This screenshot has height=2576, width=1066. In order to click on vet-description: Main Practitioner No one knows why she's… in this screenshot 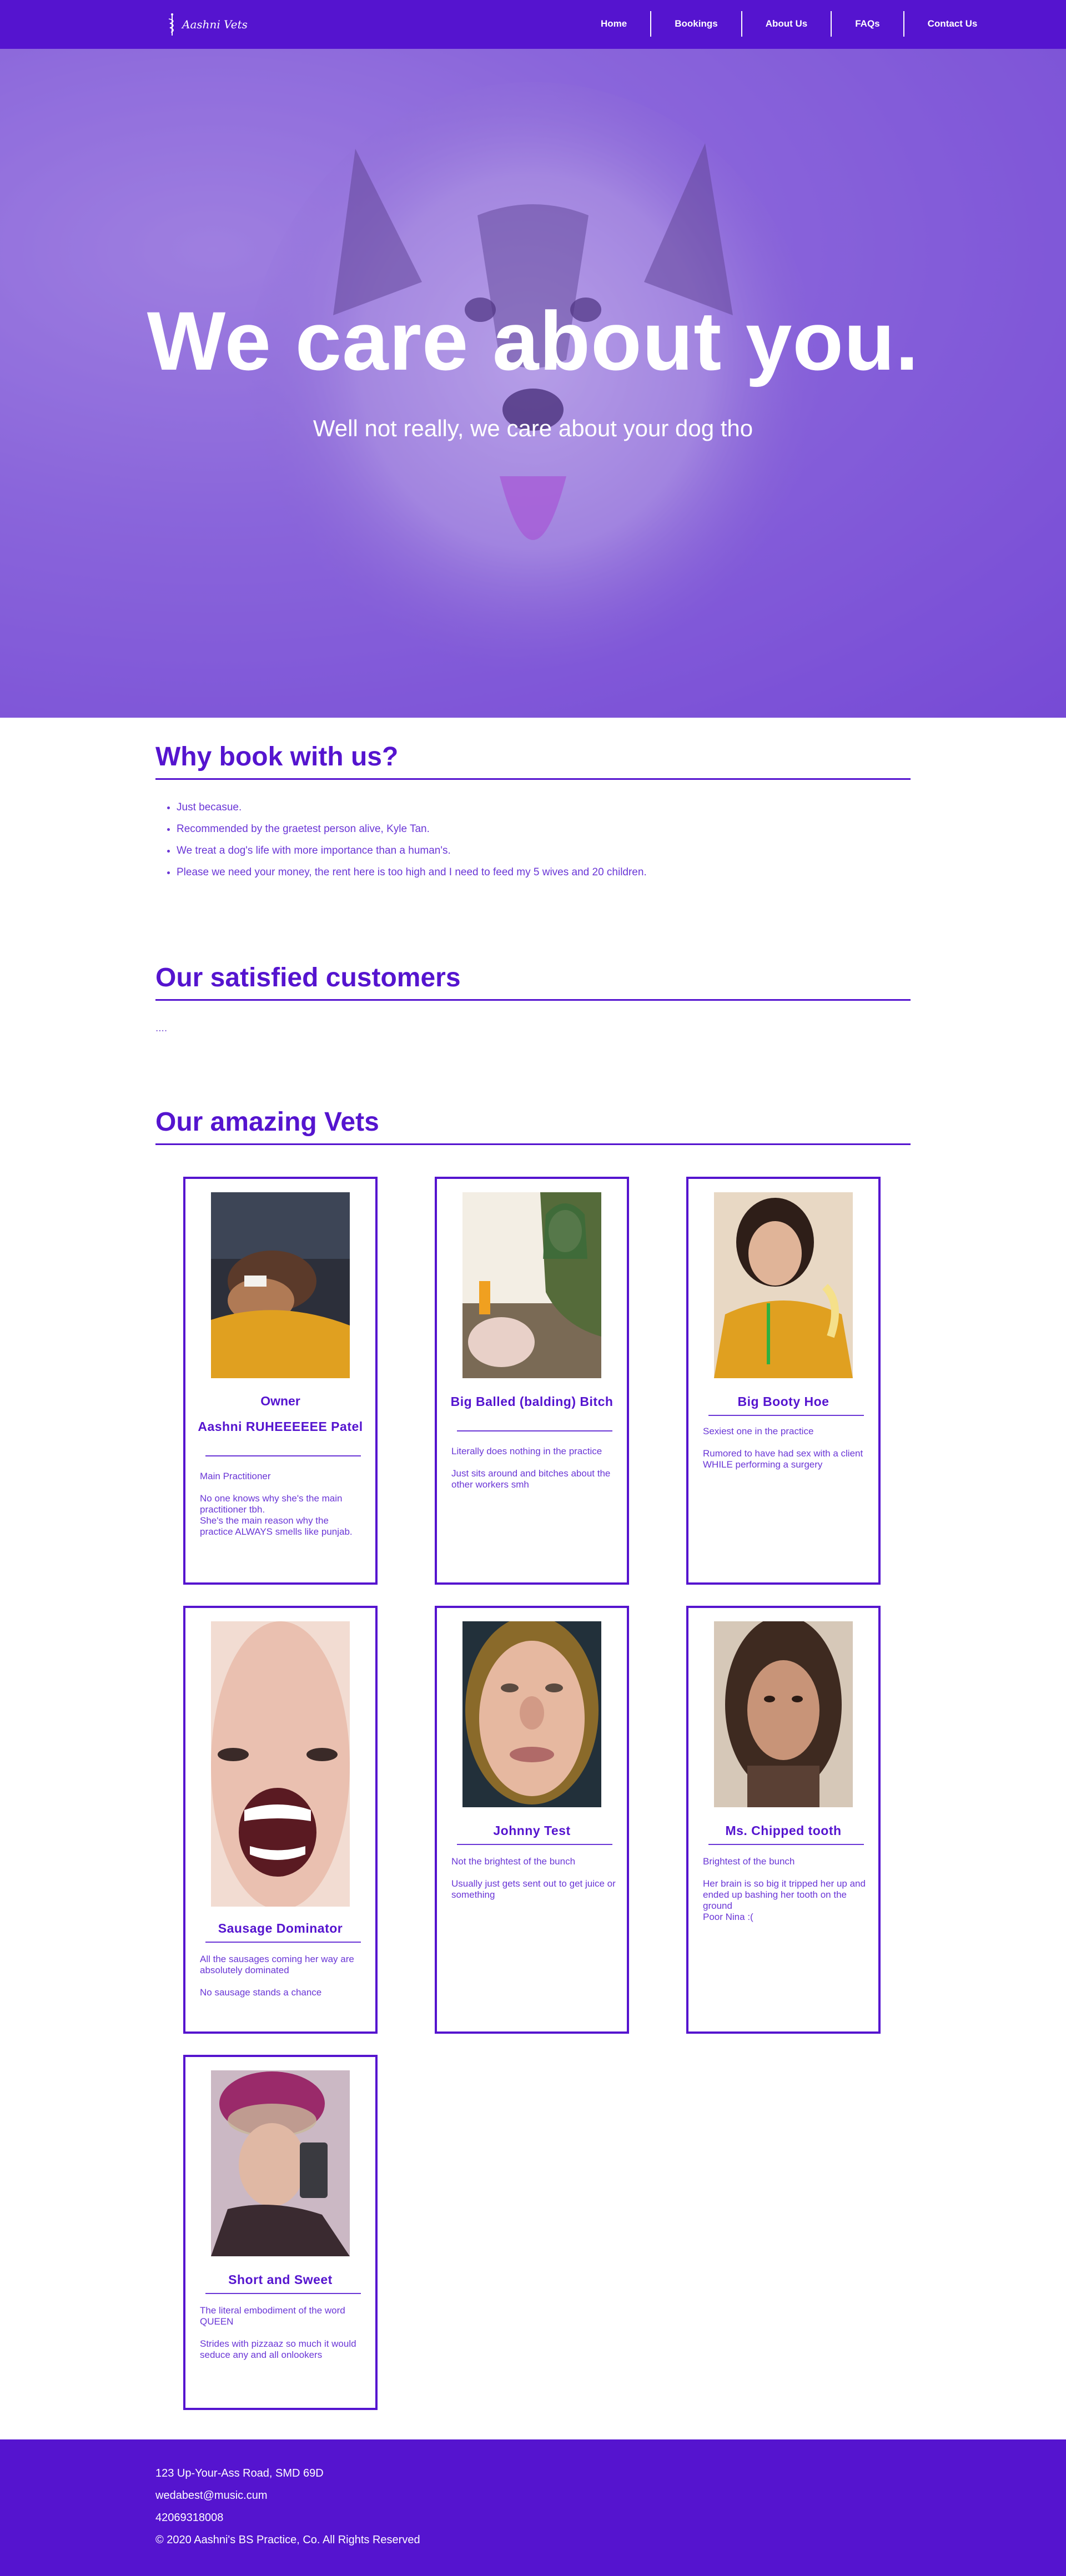, I will do `click(276, 1504)`.